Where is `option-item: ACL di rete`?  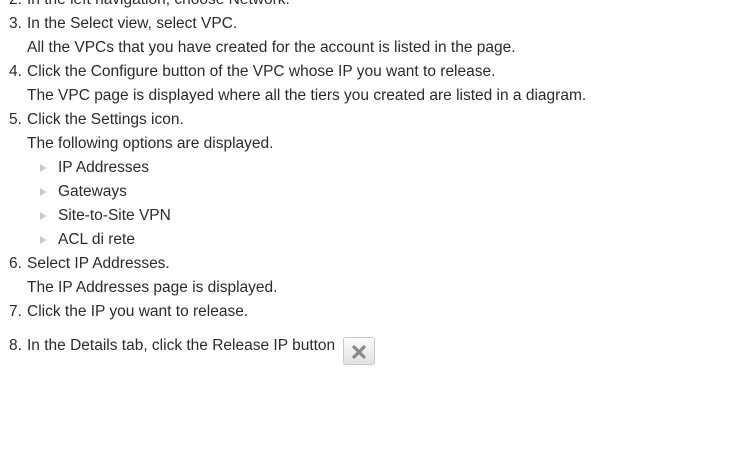
option-item: ACL di rete is located at coordinates (373, 240).